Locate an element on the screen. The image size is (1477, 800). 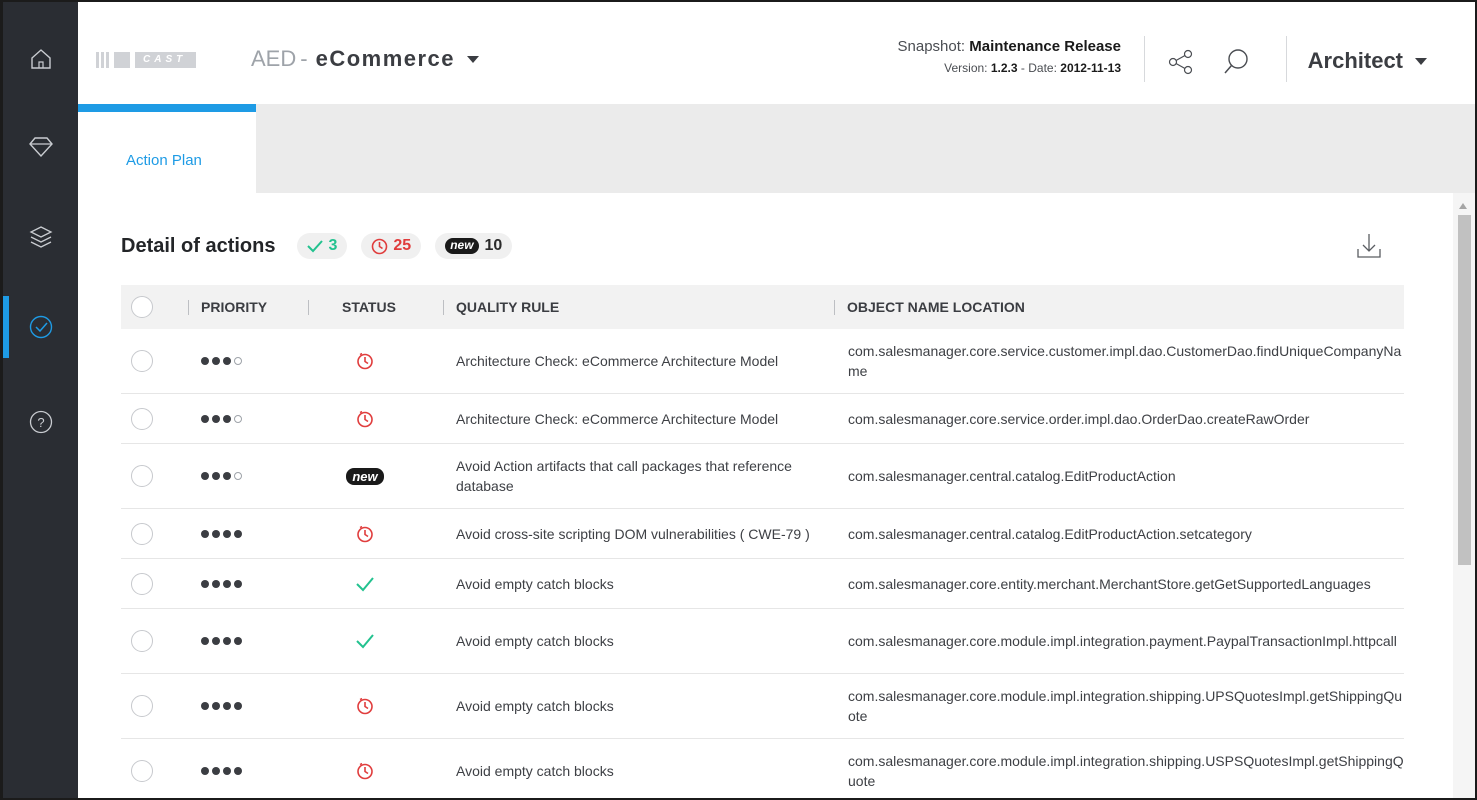
sidebar-item-action-plan is located at coordinates (40, 327).